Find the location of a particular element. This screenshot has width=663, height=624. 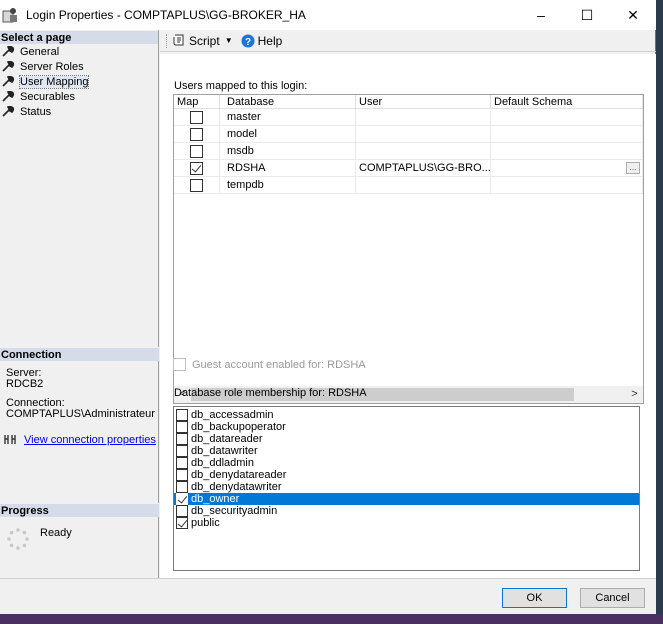

script-button: Script ▼ is located at coordinates (203, 41).